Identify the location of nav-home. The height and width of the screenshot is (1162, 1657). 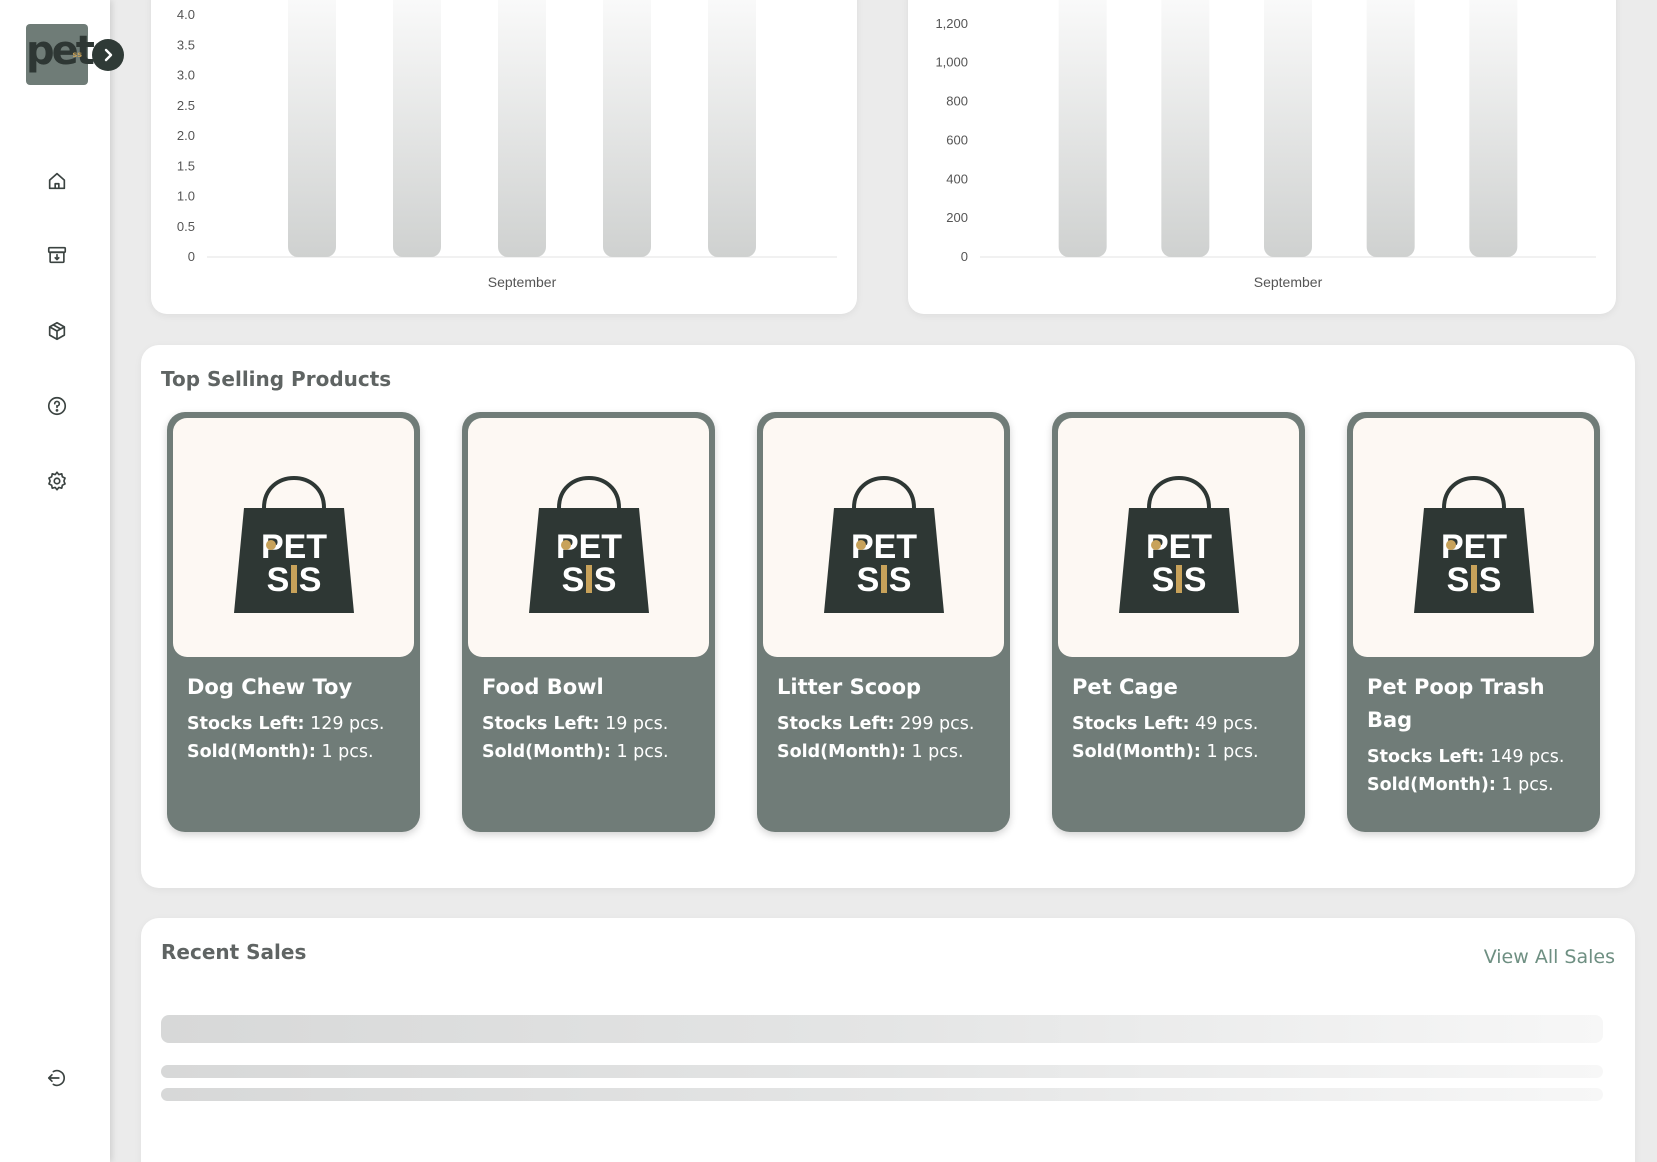
(57, 181).